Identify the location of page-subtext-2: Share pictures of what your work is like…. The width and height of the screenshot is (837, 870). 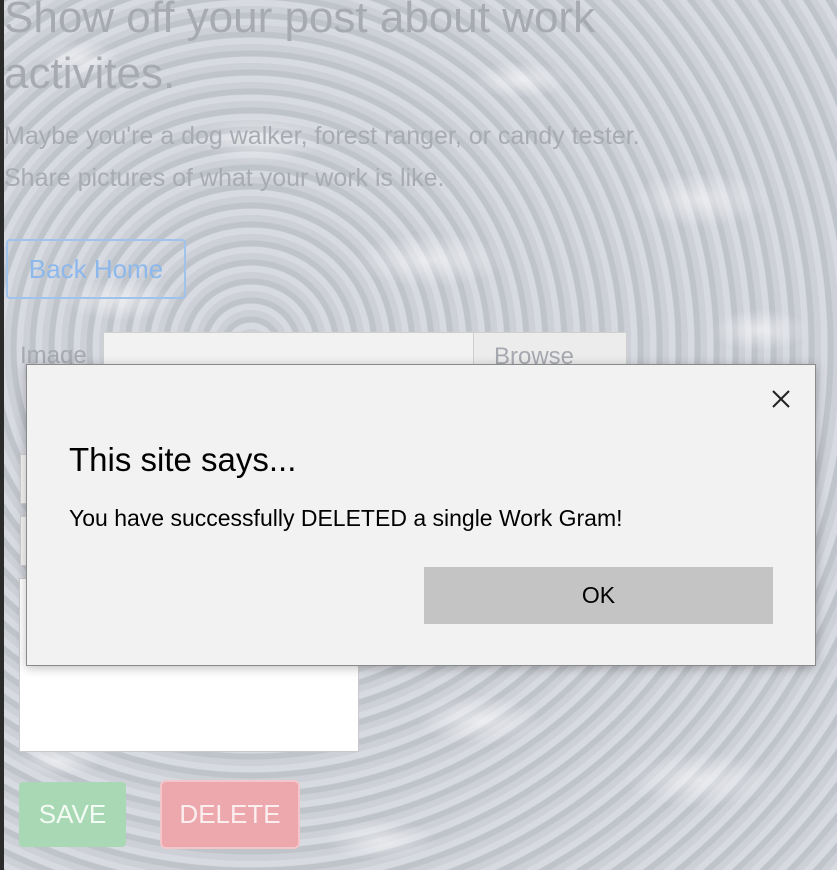
(224, 178).